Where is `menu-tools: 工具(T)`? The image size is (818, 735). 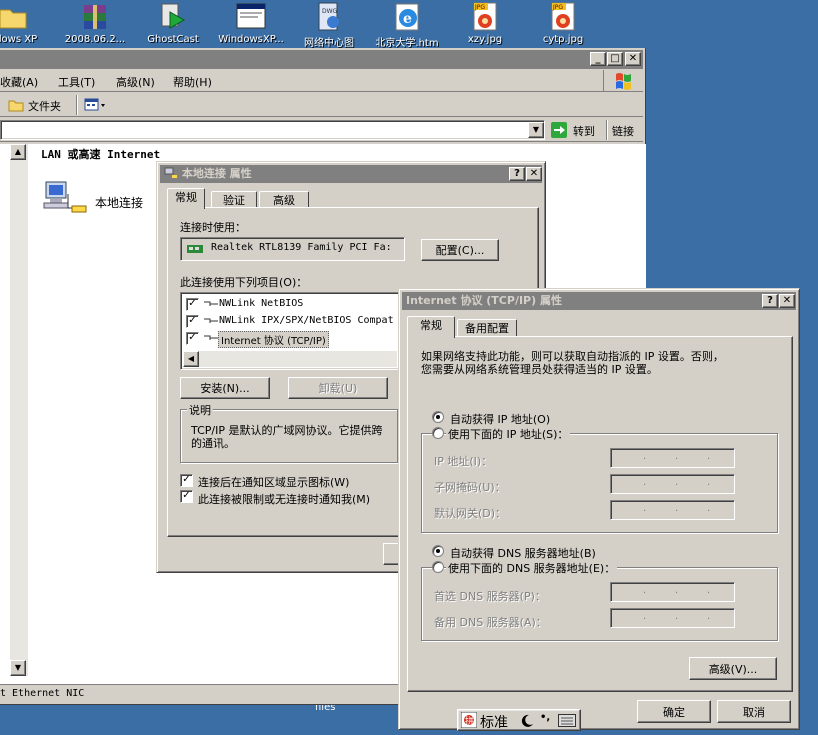 menu-tools: 工具(T) is located at coordinates (76, 82).